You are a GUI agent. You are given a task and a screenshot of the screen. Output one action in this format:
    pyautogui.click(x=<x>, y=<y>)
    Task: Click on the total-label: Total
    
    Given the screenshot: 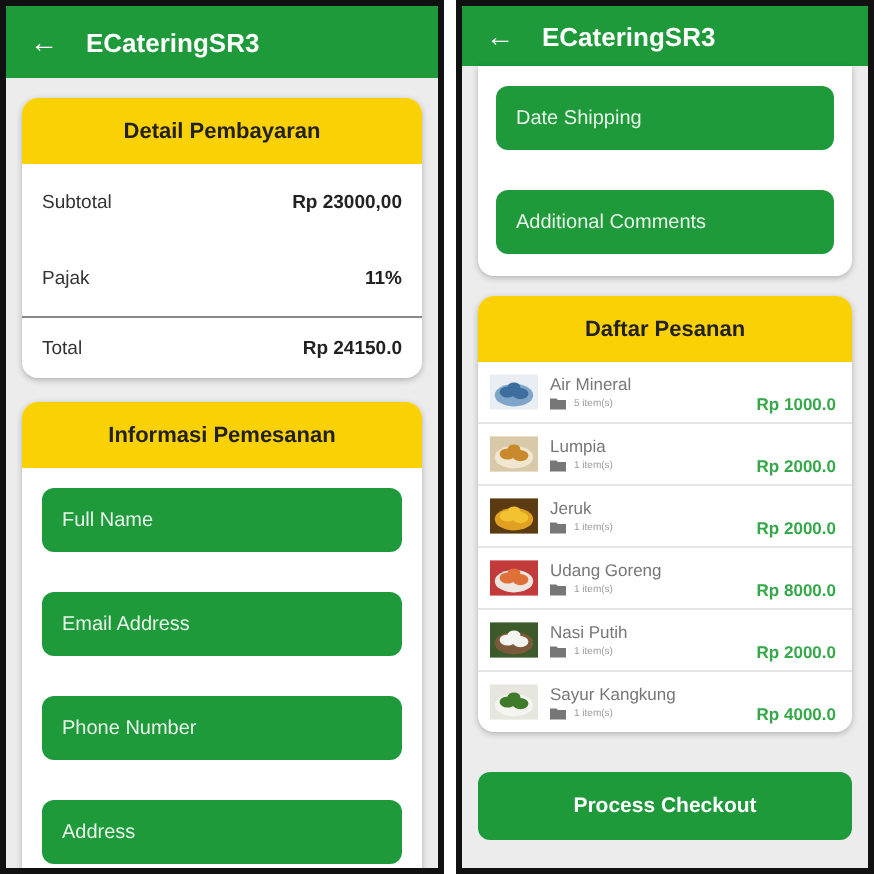 What is the action you would take?
    pyautogui.click(x=62, y=348)
    